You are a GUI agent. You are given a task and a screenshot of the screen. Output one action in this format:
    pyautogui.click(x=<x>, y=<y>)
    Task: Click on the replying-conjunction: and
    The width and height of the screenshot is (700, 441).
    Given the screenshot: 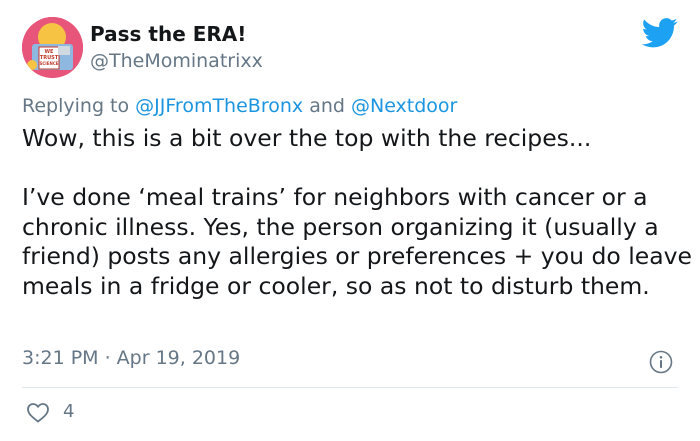 What is the action you would take?
    pyautogui.click(x=327, y=106)
    